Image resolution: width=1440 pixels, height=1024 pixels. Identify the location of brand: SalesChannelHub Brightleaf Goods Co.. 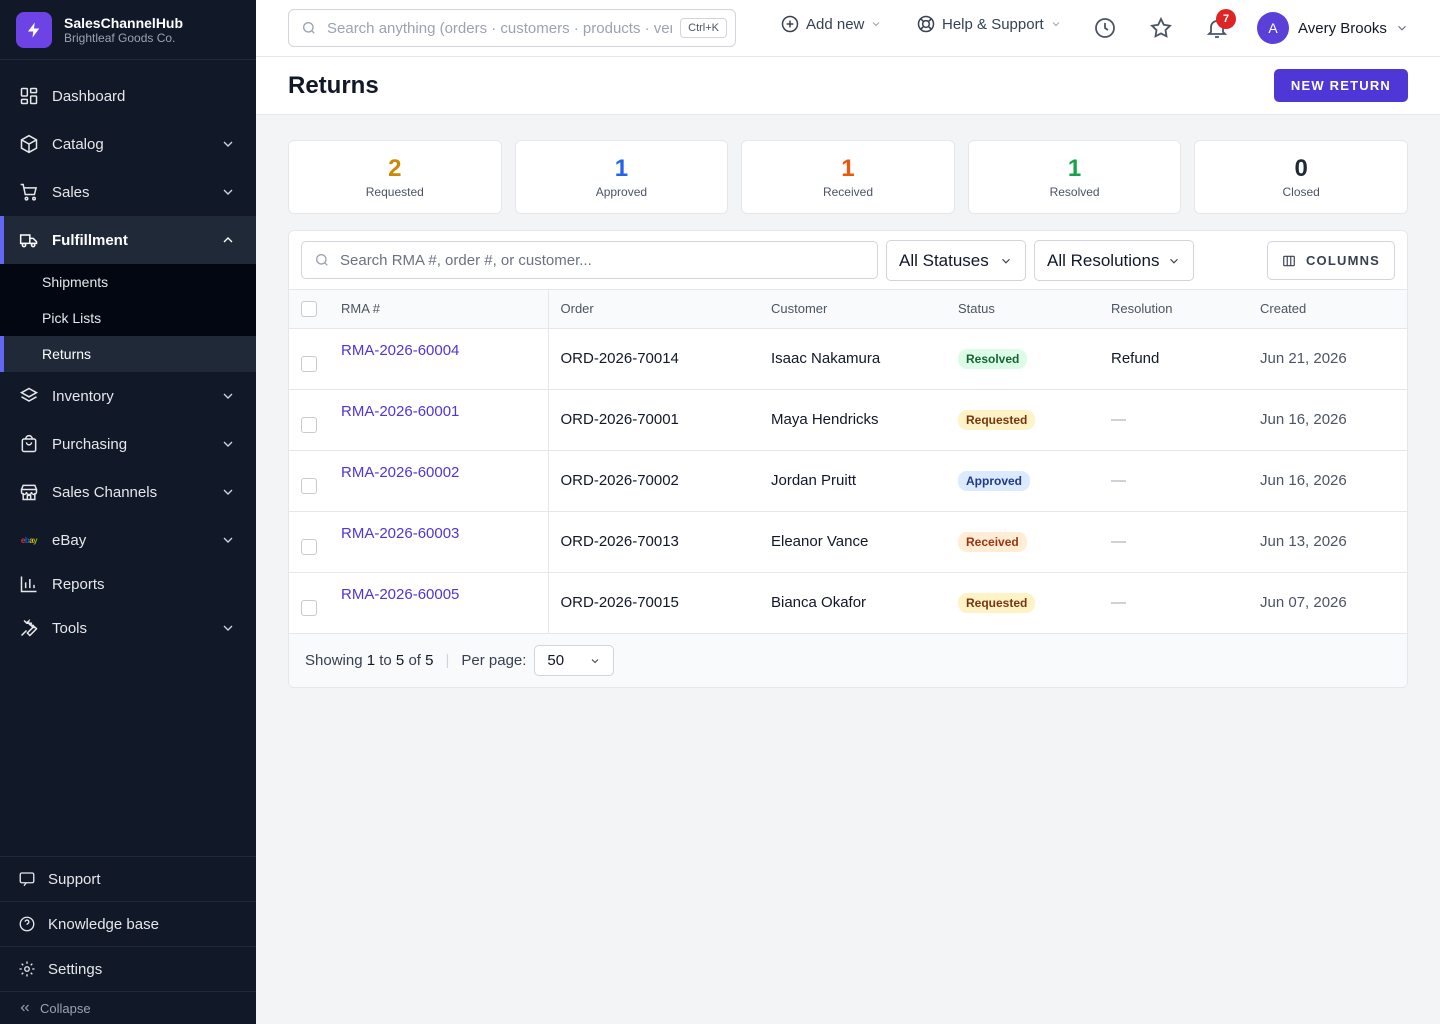
(128, 30).